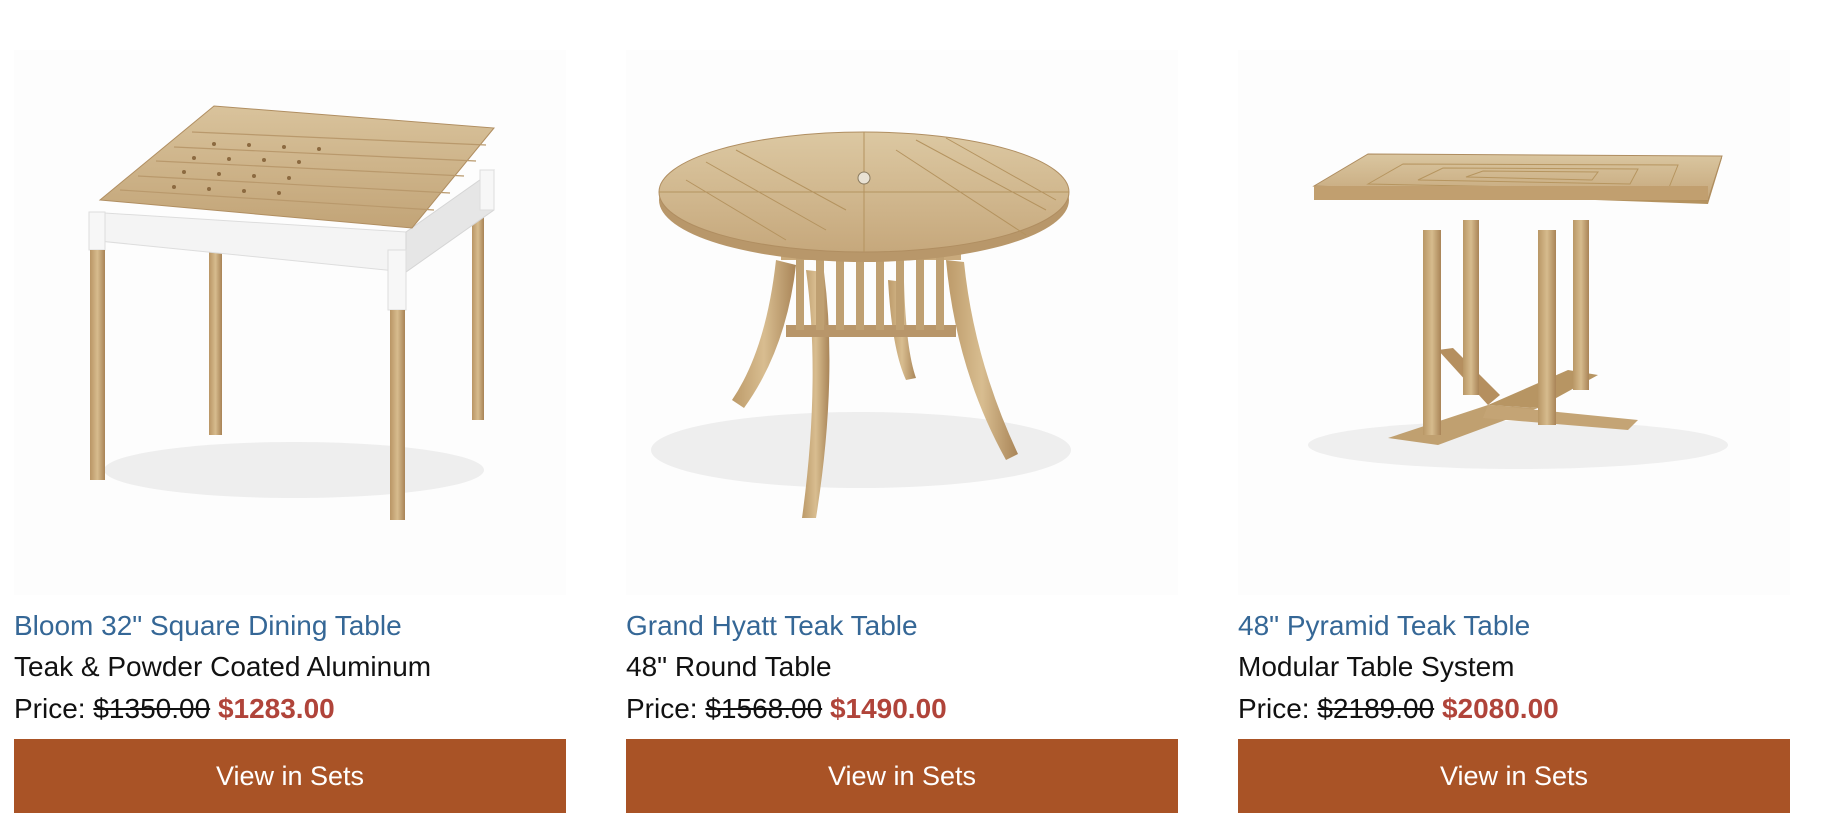 This screenshot has width=1822, height=821. I want to click on product-subtitle: Teak & Powder Coated Aluminum, so click(223, 666).